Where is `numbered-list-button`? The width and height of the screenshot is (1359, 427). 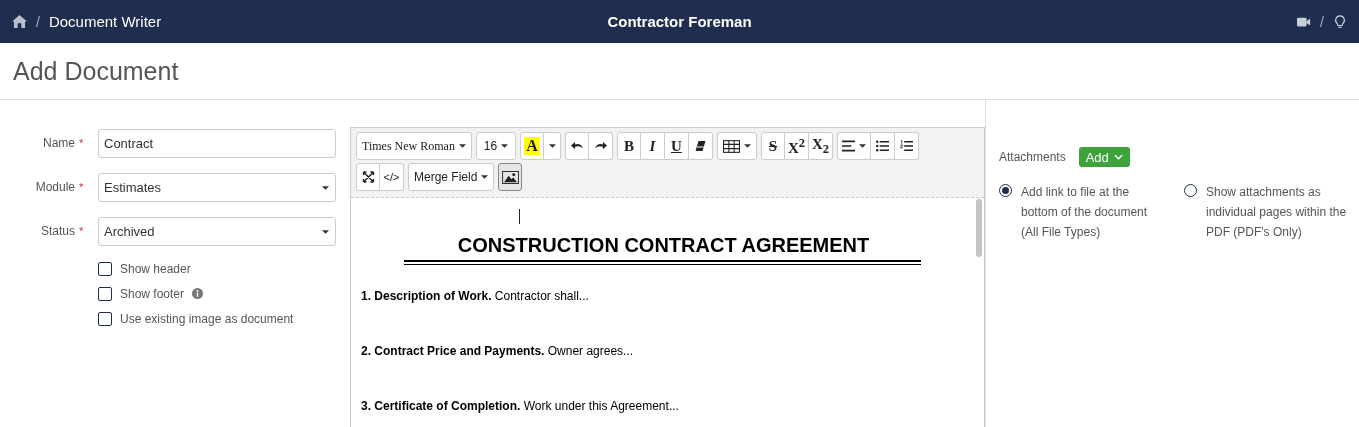
numbered-list-button is located at coordinates (907, 146).